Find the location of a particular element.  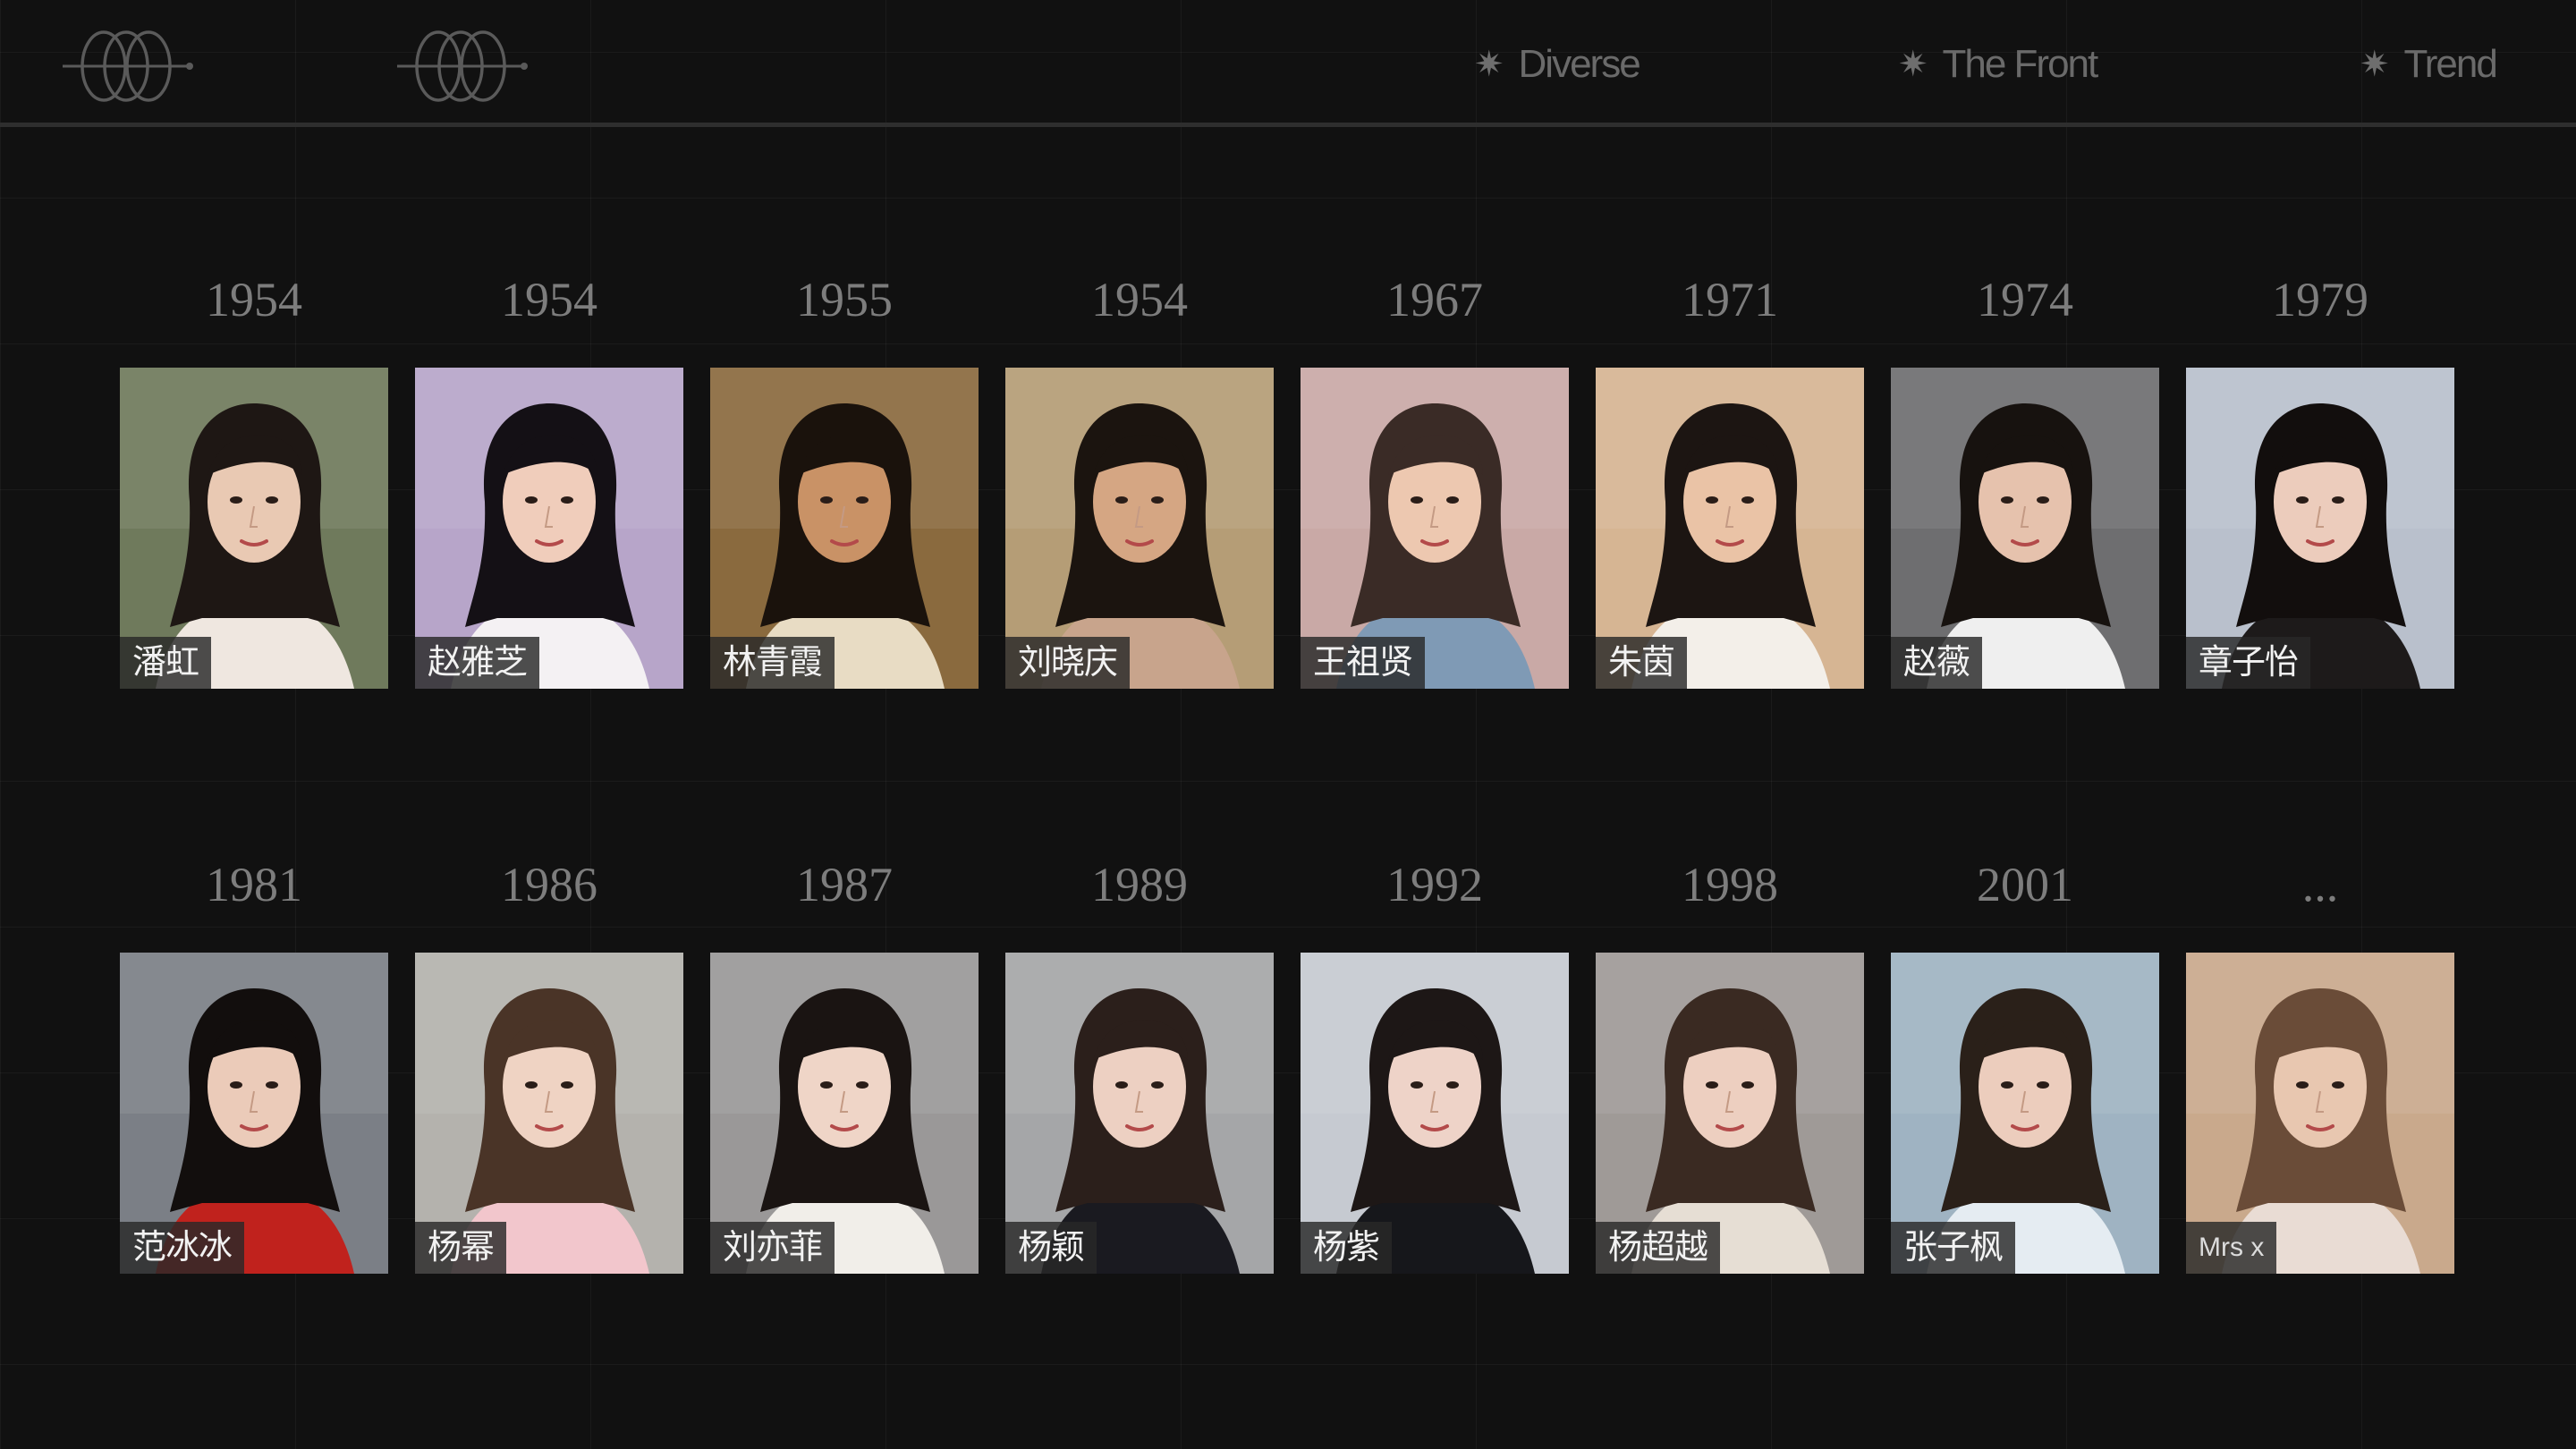

name-tag: 王祖贤 is located at coordinates (1363, 663).